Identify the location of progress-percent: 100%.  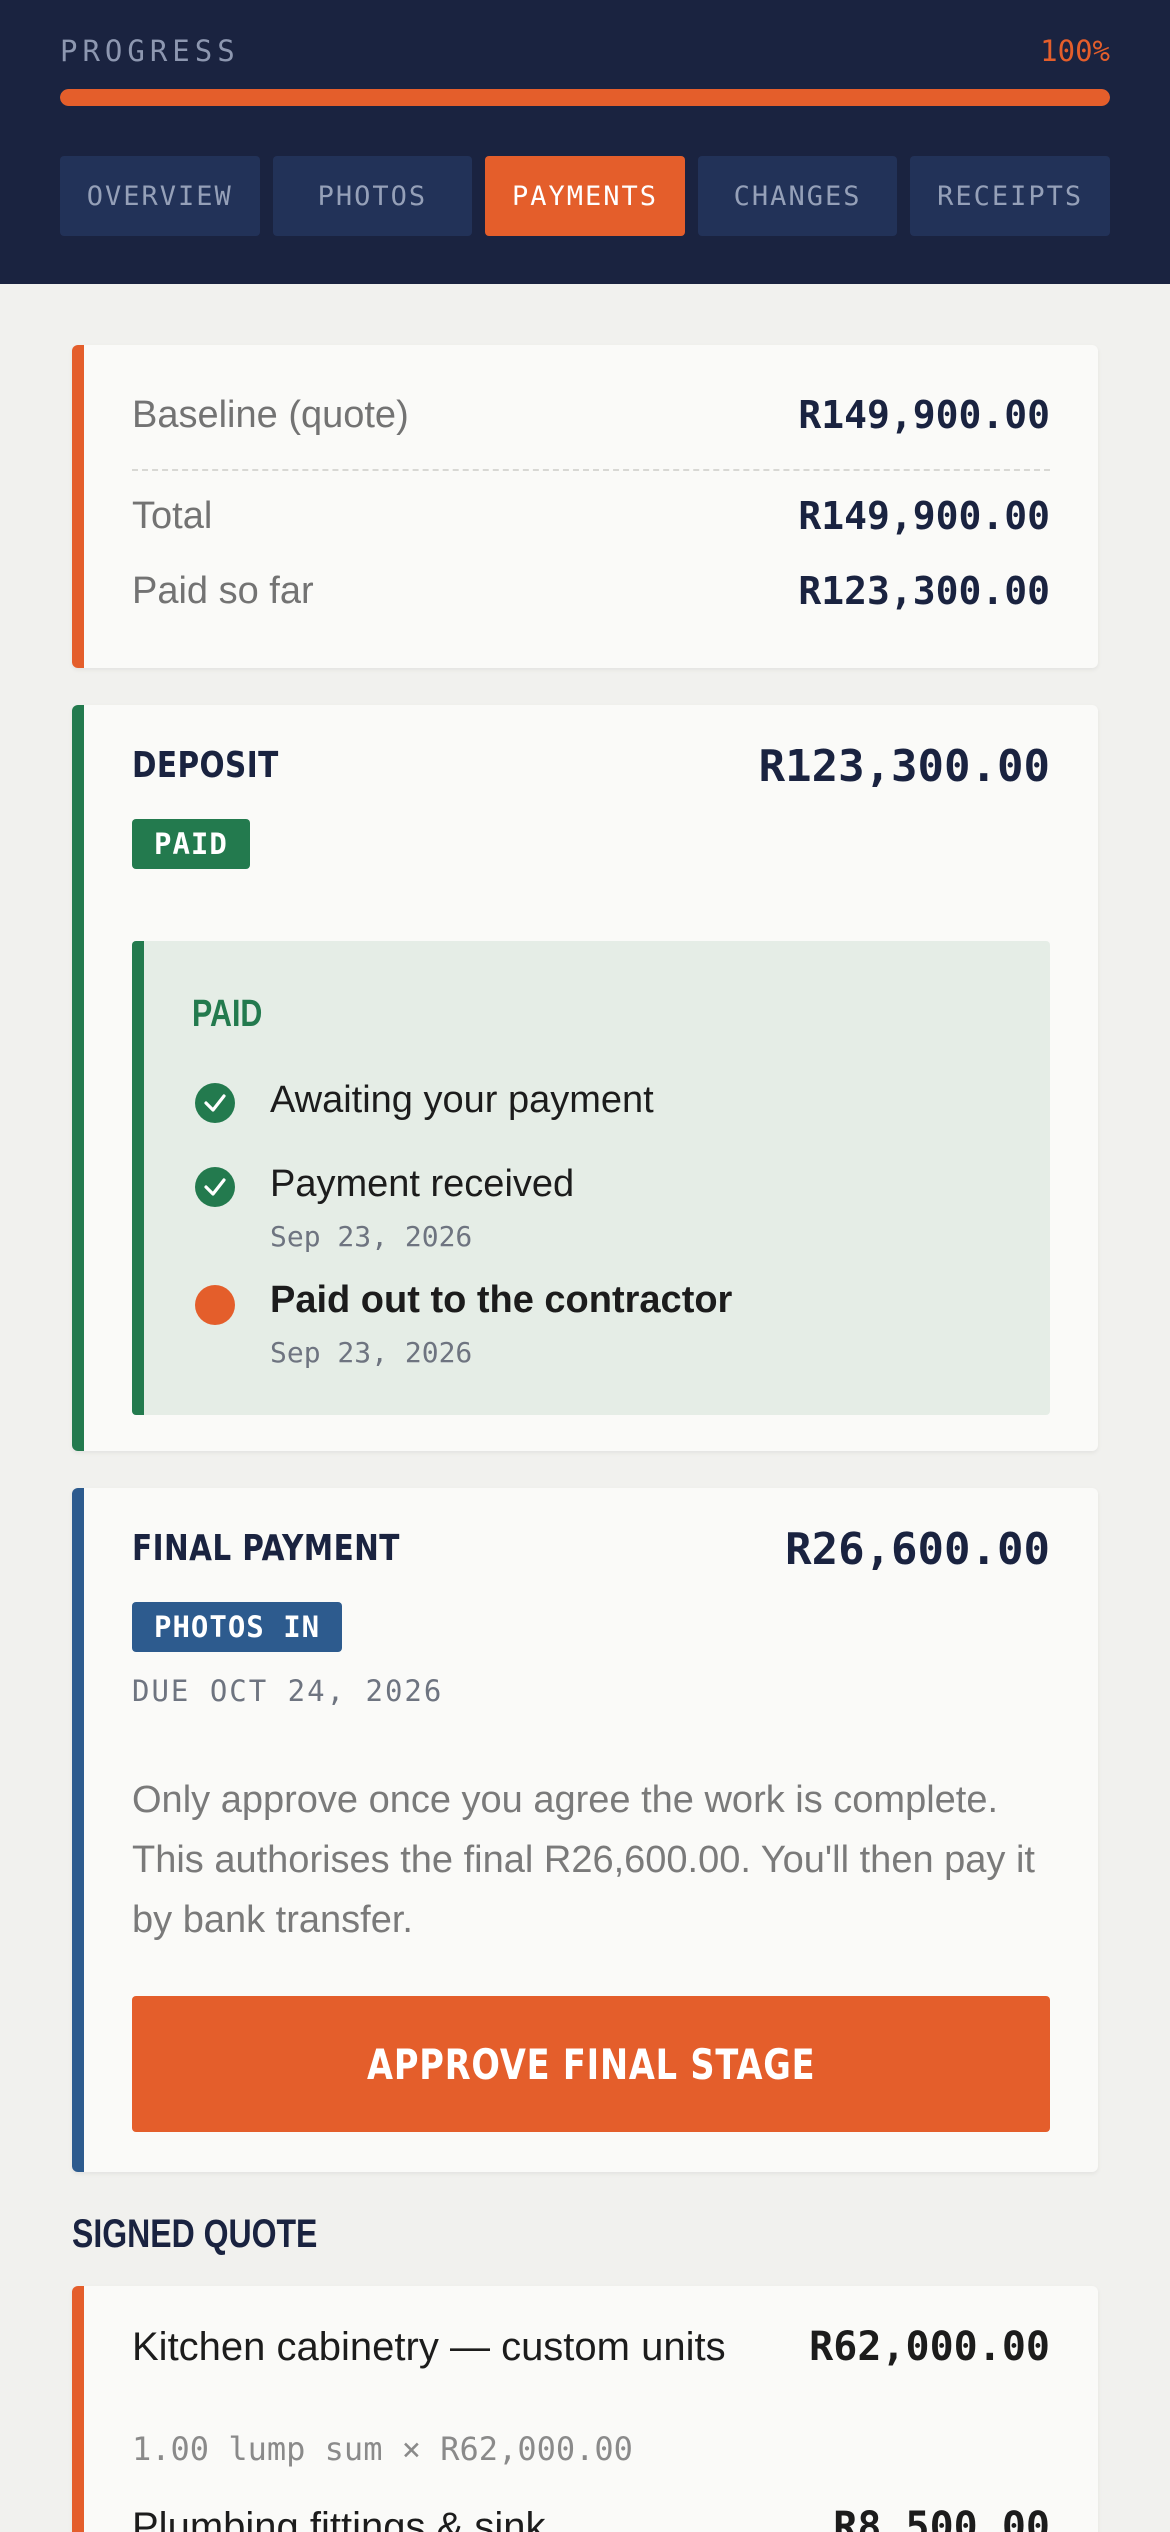
(1075, 51).